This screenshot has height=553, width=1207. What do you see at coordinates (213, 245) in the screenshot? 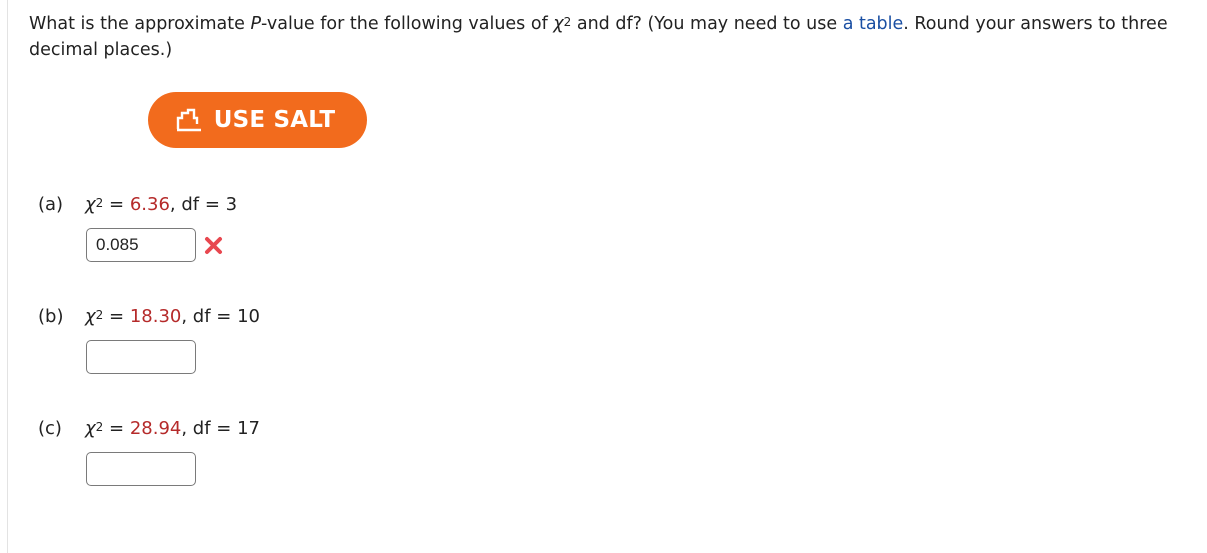
I see `incorrect-icon` at bounding box center [213, 245].